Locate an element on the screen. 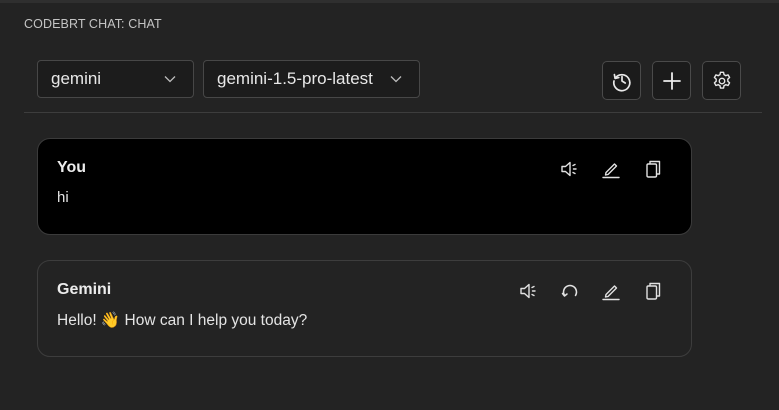  panel-title: CODEBRT CHAT: CHAT is located at coordinates (93, 24).